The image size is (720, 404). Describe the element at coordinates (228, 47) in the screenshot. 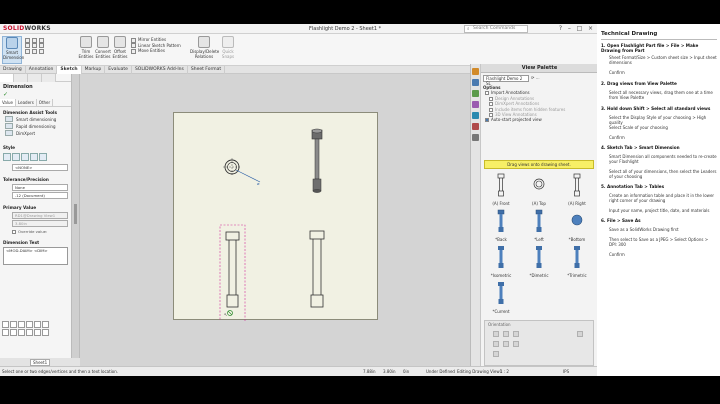

I see `quick-snaps-button: Quick Snaps` at that location.